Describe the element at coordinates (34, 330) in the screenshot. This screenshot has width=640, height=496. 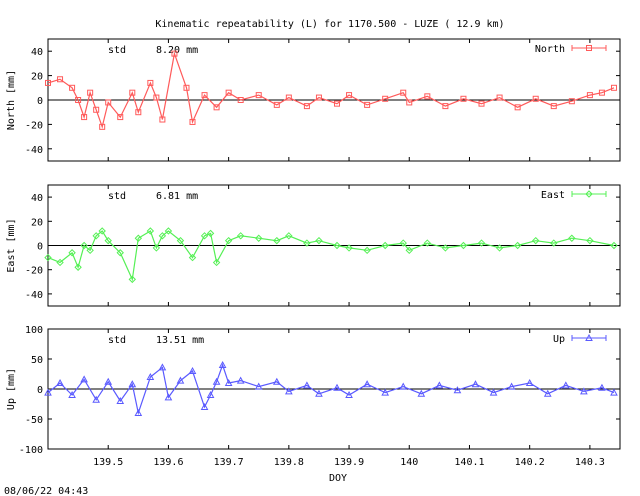
I see `y-tick-label: 100` at that location.